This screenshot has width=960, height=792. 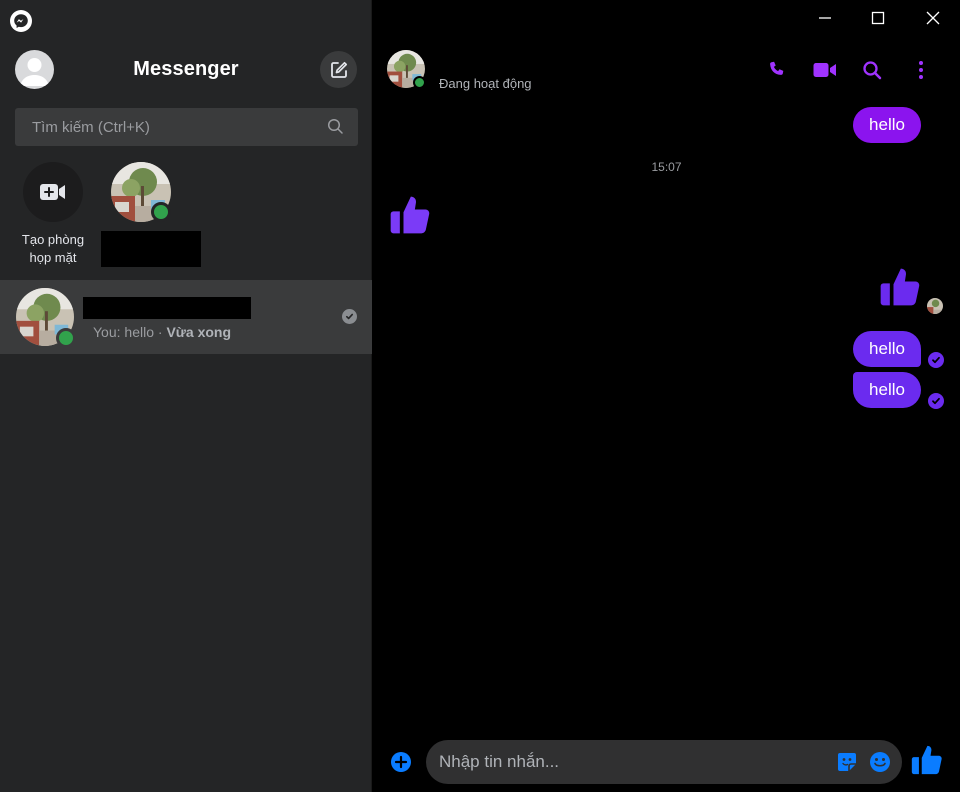 I want to click on maximize-button, so click(x=878, y=18).